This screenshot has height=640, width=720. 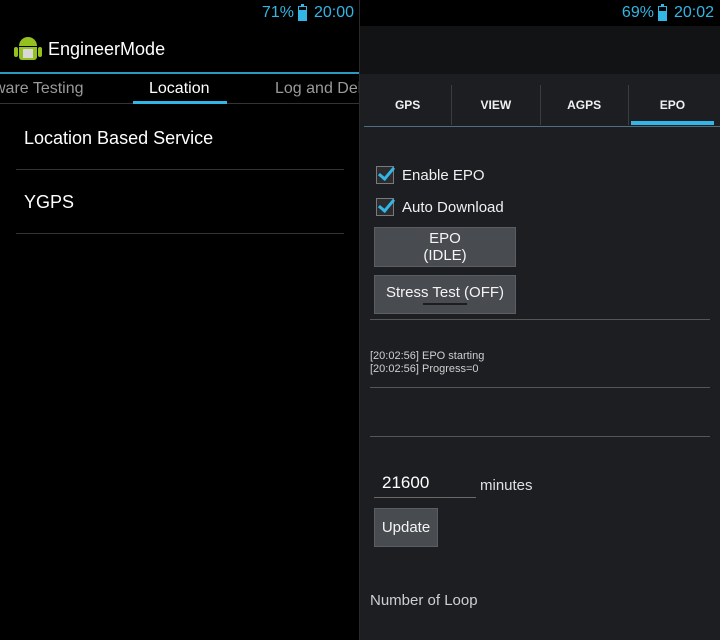 What do you see at coordinates (179, 89) in the screenshot?
I see `tab-location: Location` at bounding box center [179, 89].